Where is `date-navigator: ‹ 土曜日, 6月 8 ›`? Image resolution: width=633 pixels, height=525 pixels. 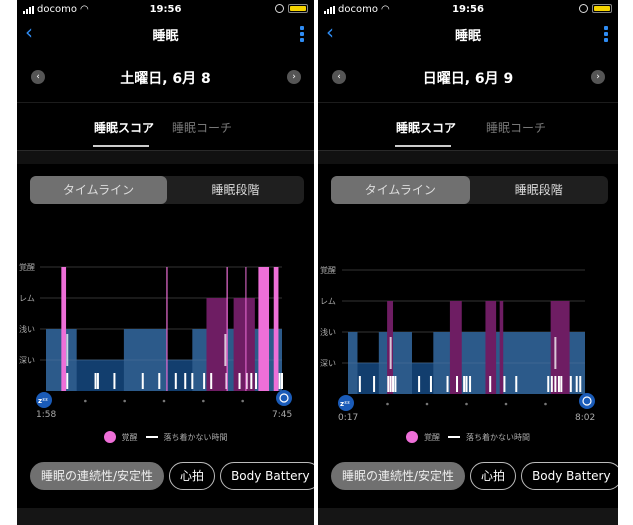
date-navigator: ‹ 土曜日, 6月 8 › is located at coordinates (165, 78).